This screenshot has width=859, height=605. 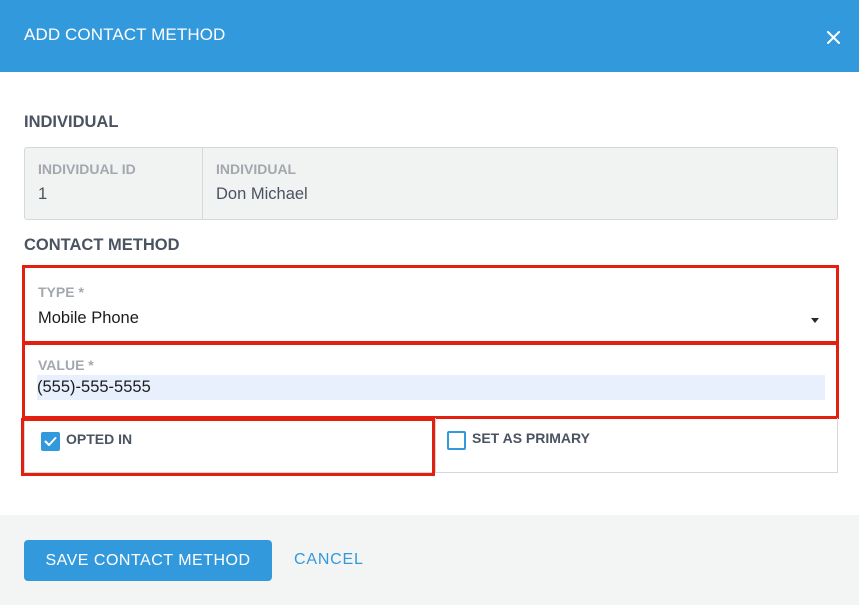 I want to click on dialog-header: ADD CONTACT METHOD, so click(x=429, y=36).